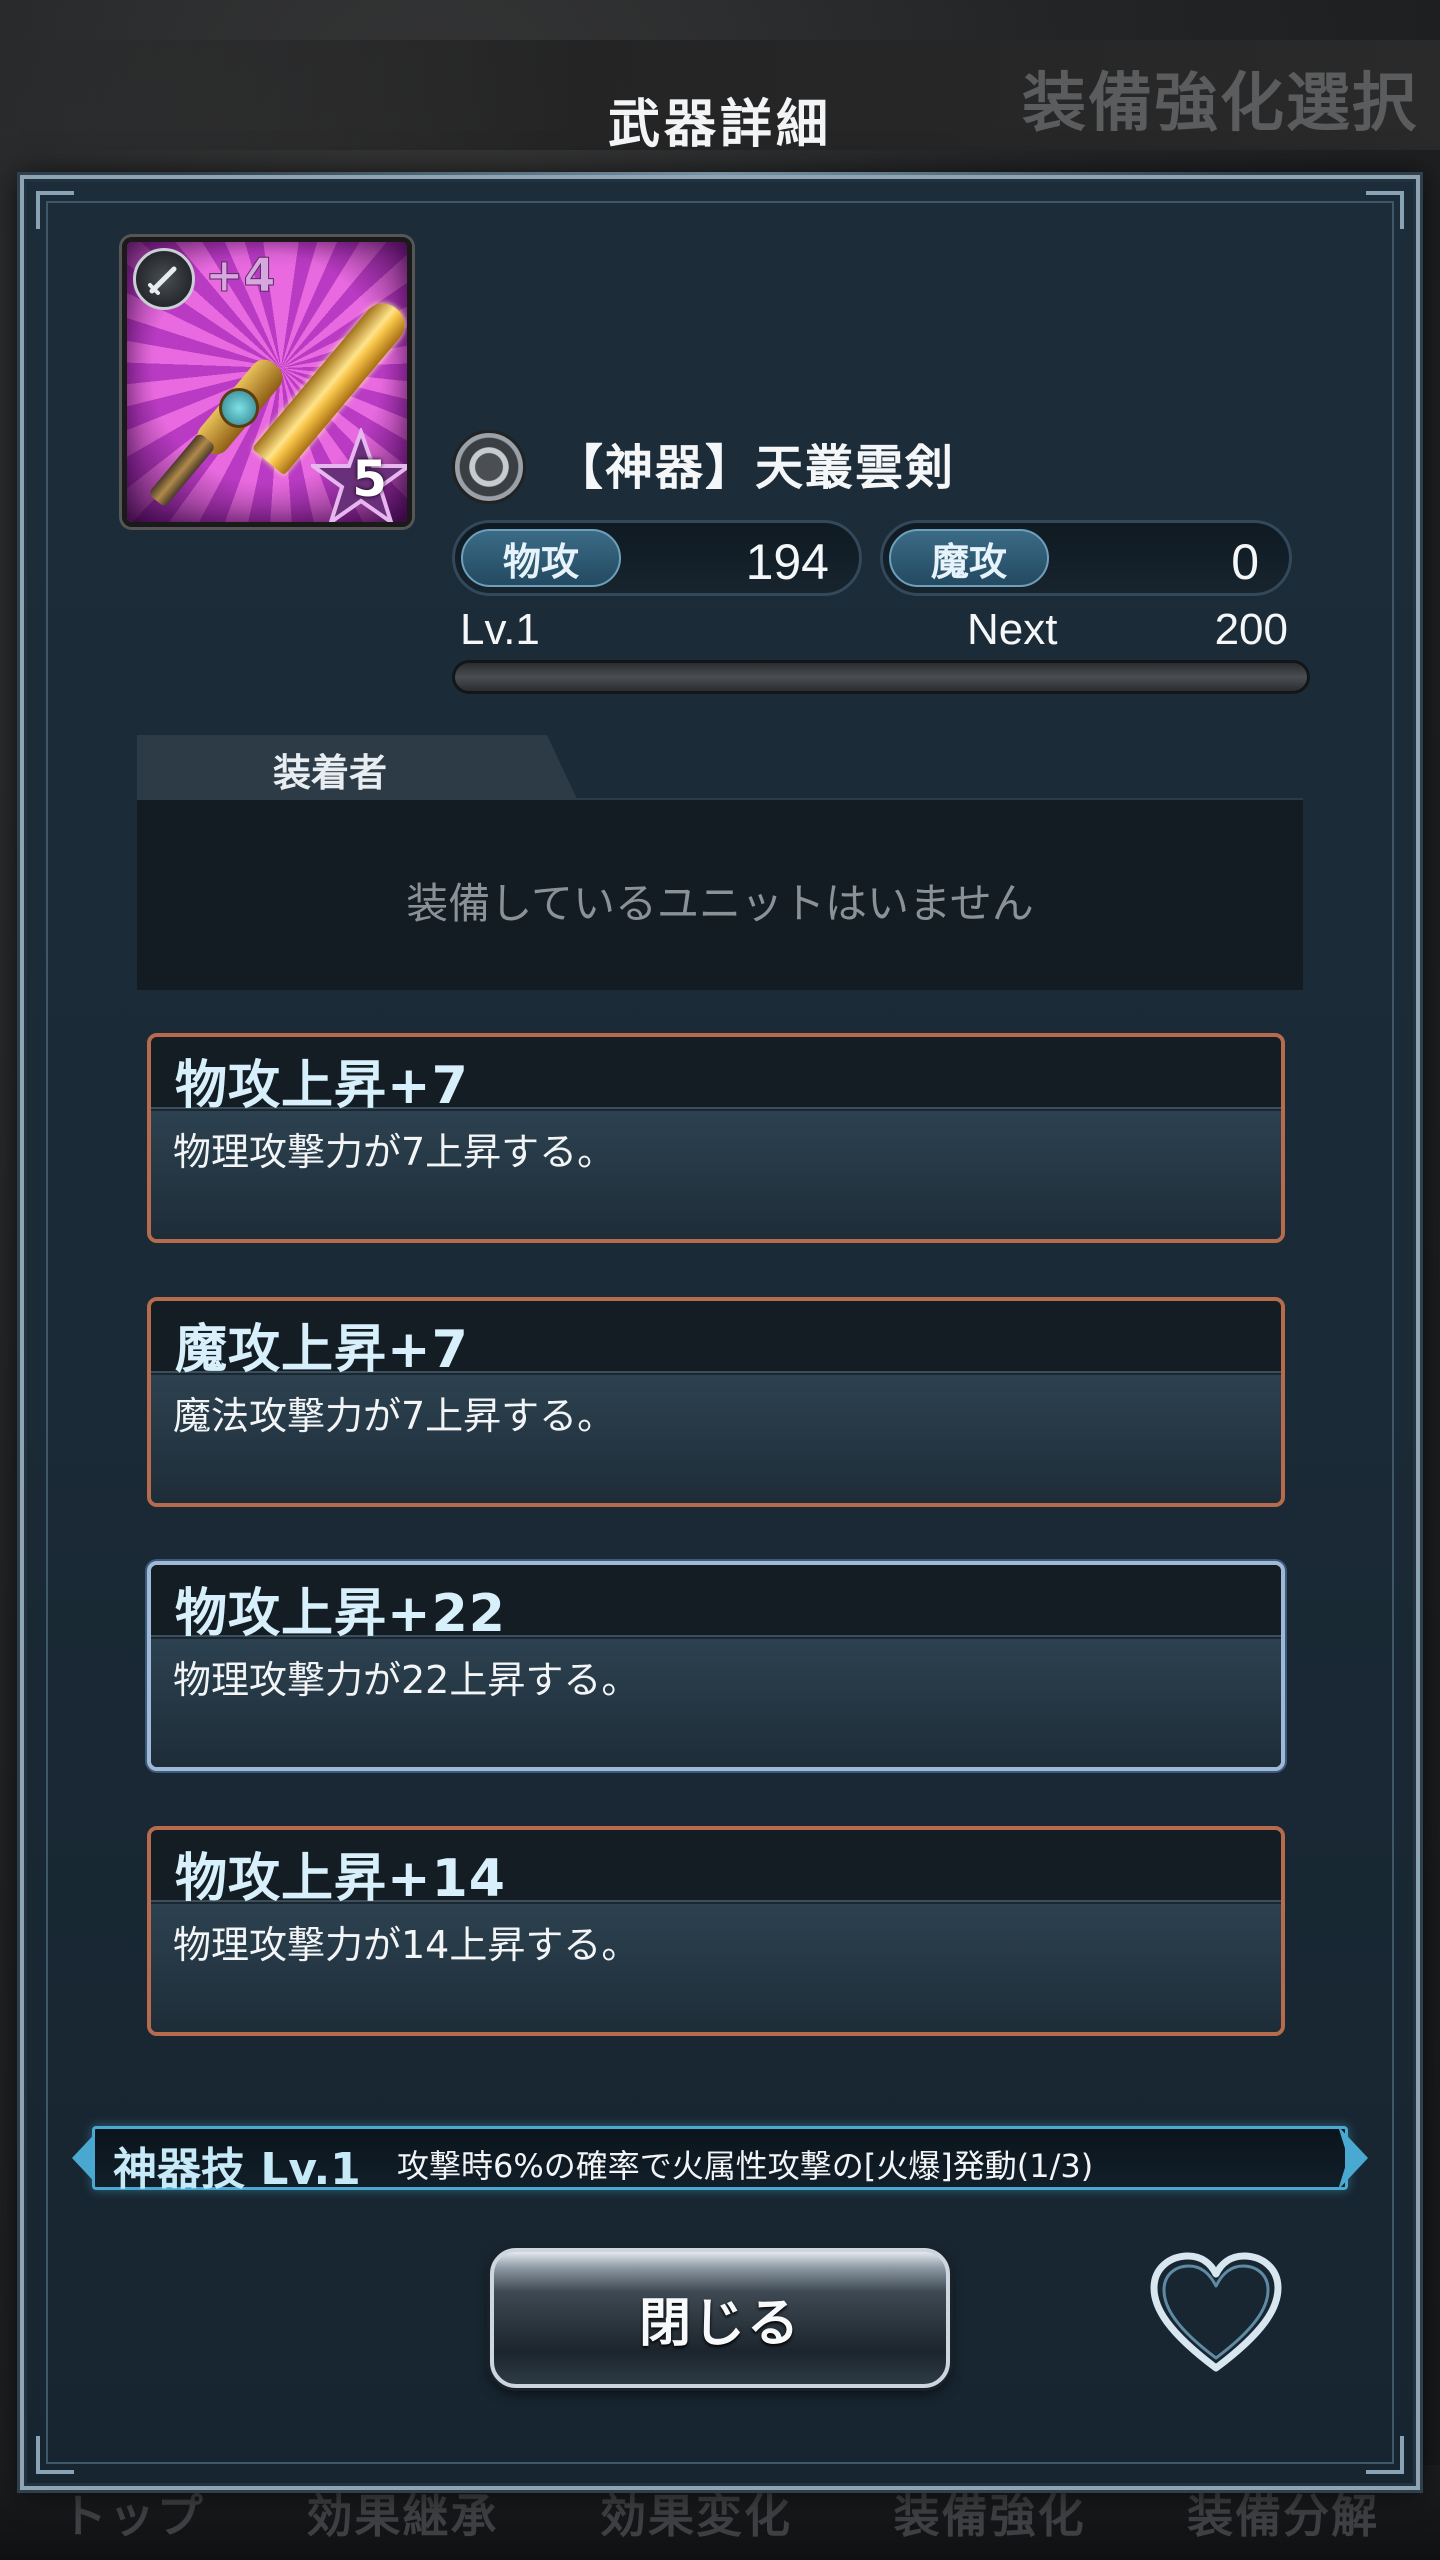 The width and height of the screenshot is (1440, 2560). I want to click on title-divider, so click(720, 173).